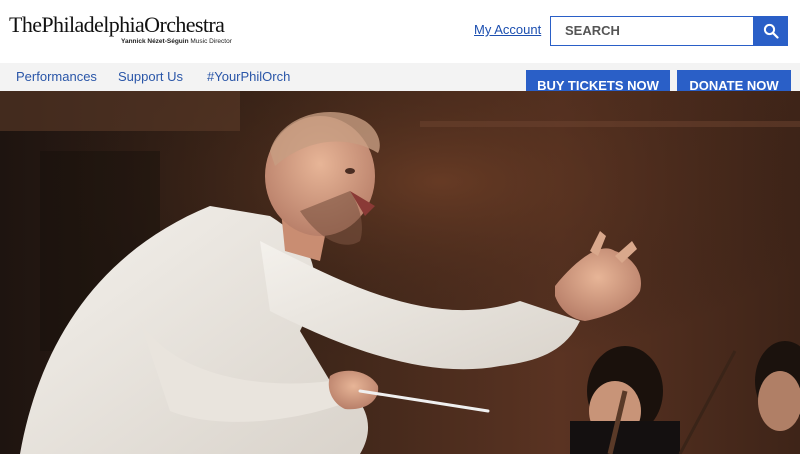 This screenshot has height=454, width=800. What do you see at coordinates (117, 24) in the screenshot?
I see `logo-wordmark: ThePhiladelphiaOrchestra` at bounding box center [117, 24].